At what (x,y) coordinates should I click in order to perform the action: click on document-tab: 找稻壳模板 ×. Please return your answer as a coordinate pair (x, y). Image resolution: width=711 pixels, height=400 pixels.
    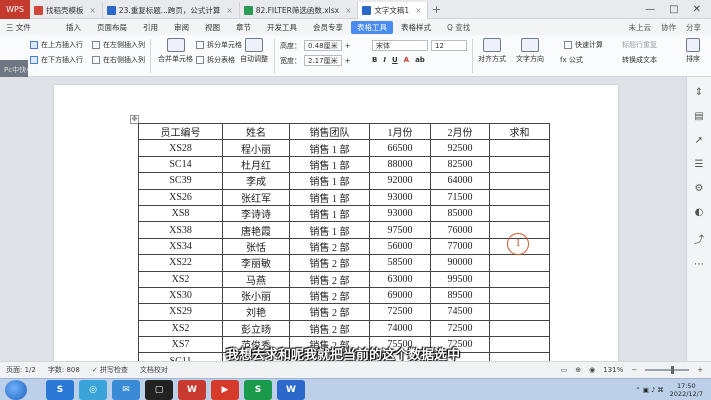
    Looking at the image, I should click on (66, 10).